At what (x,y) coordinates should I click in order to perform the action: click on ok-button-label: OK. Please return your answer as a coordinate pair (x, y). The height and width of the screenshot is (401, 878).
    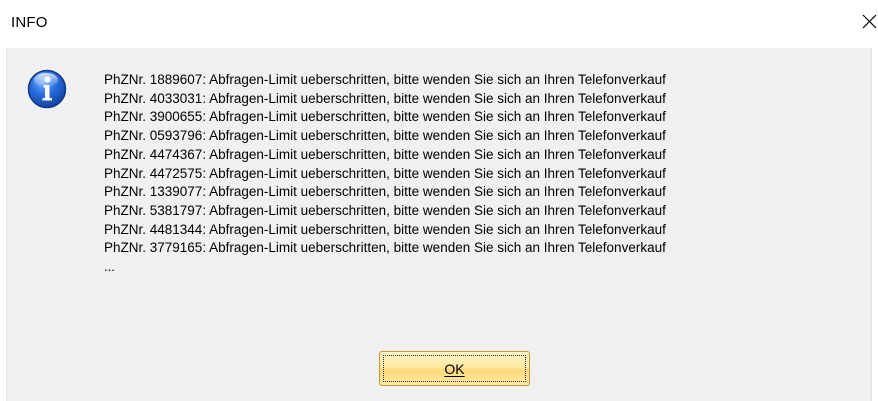
    Looking at the image, I should click on (454, 368).